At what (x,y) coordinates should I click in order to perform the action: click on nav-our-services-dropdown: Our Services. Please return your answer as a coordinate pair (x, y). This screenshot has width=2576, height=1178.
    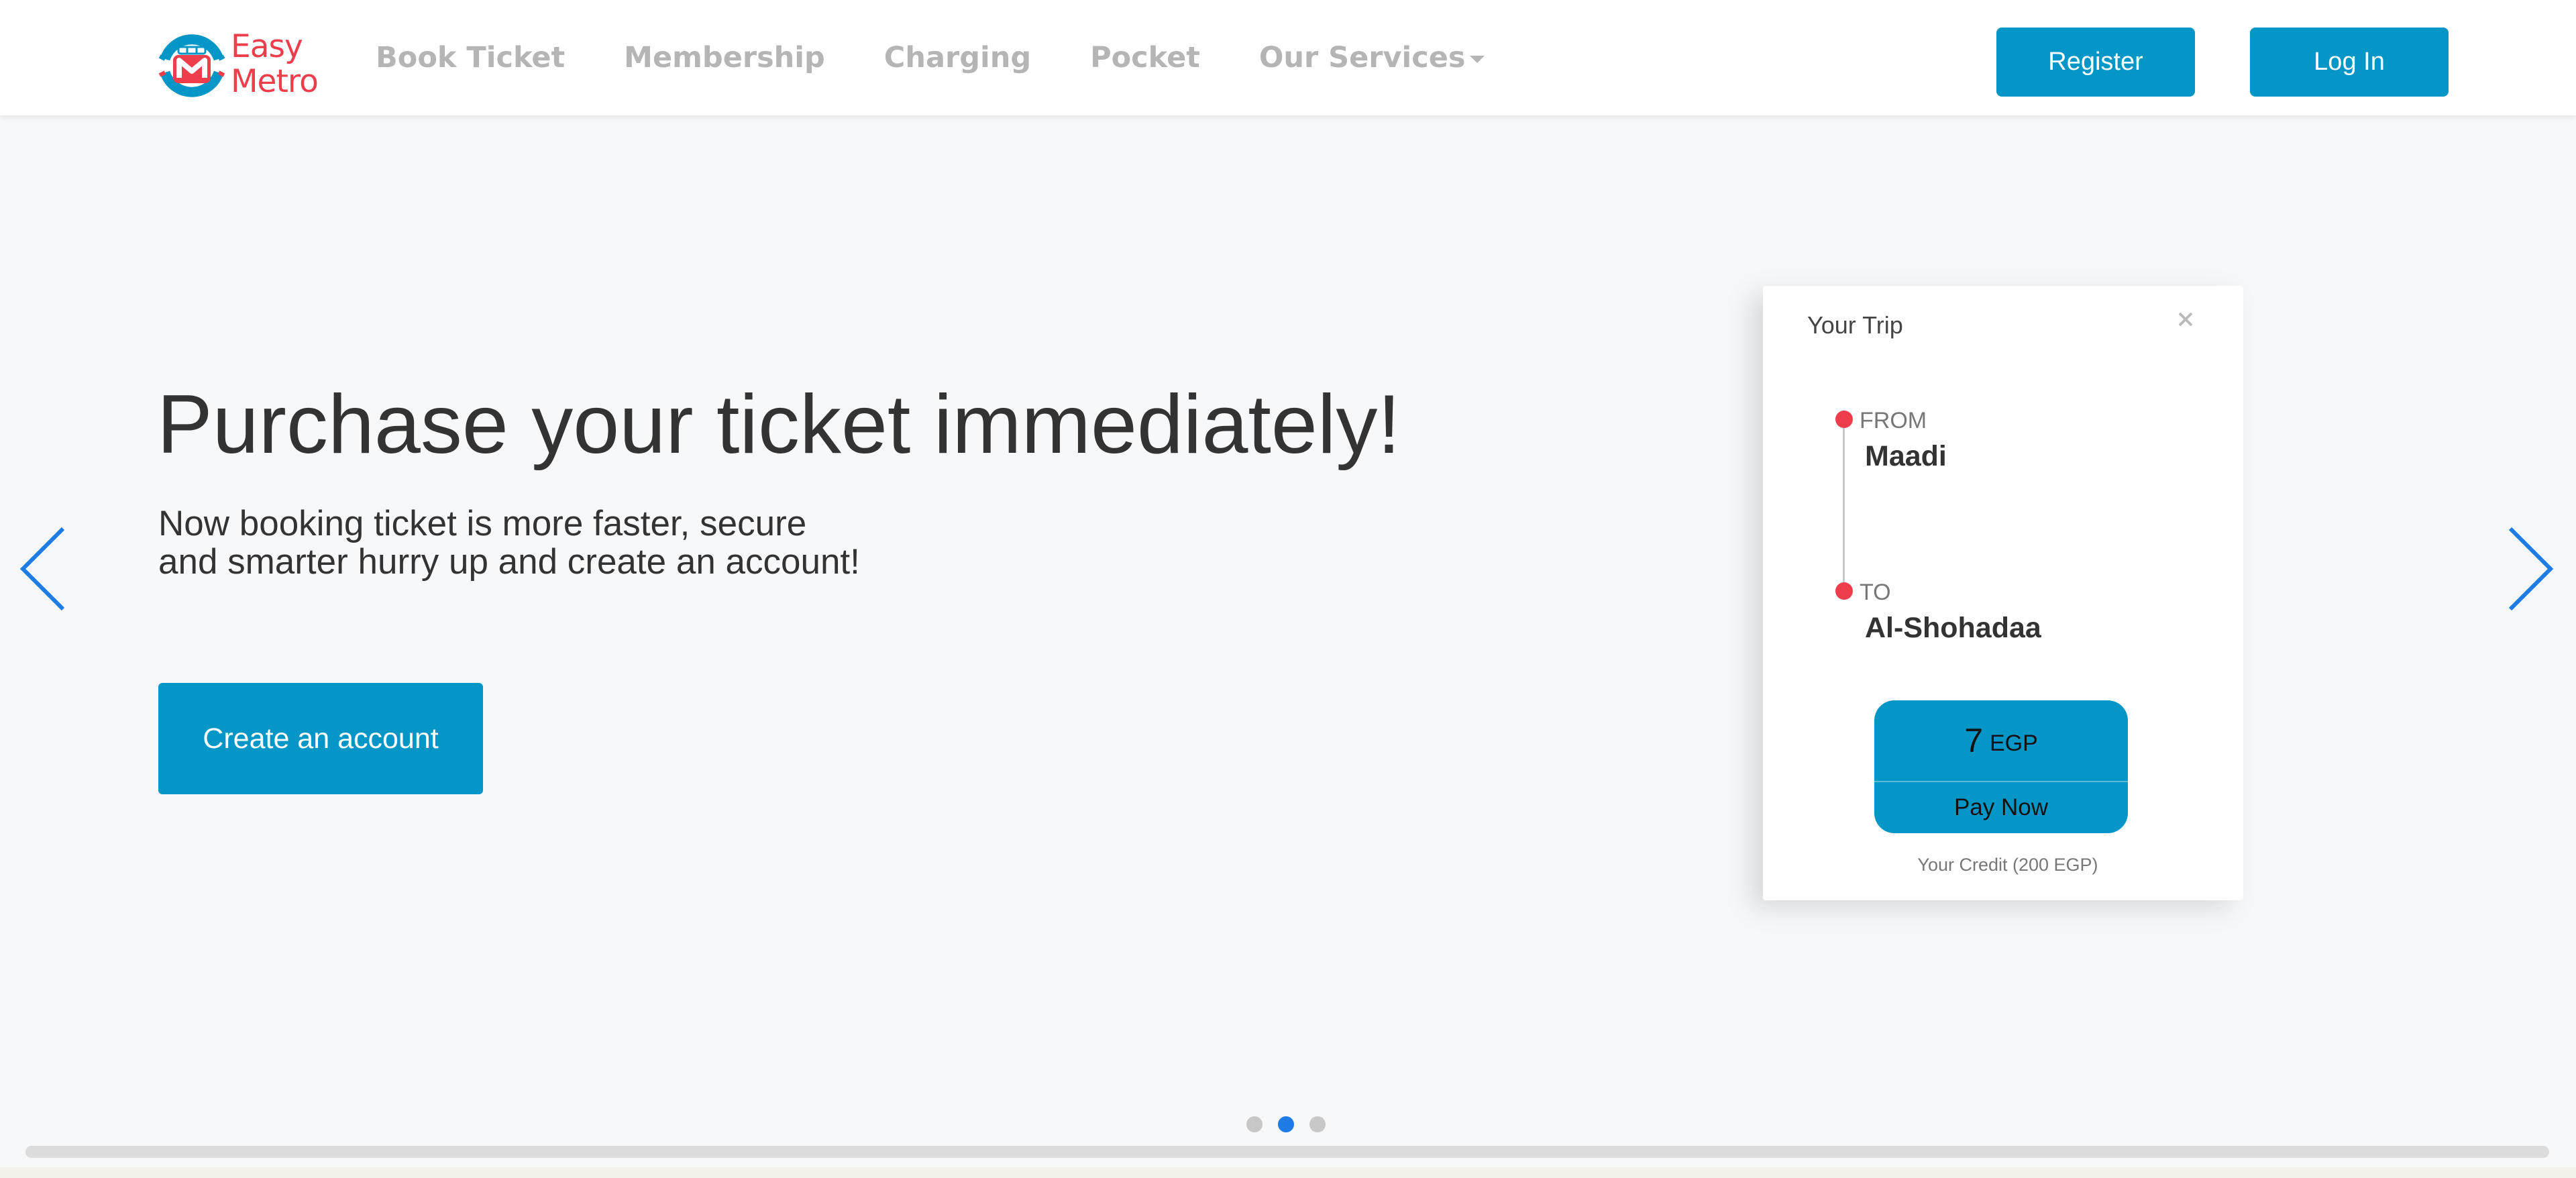
    Looking at the image, I should click on (1372, 58).